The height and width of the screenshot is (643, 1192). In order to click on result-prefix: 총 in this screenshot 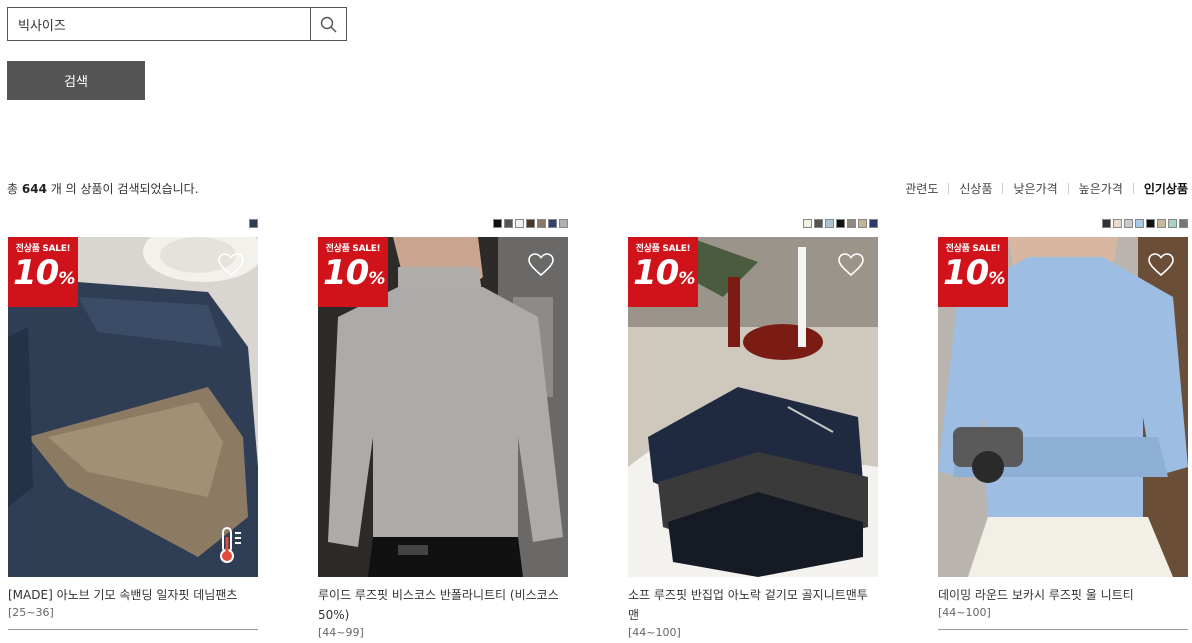, I will do `click(13, 189)`.